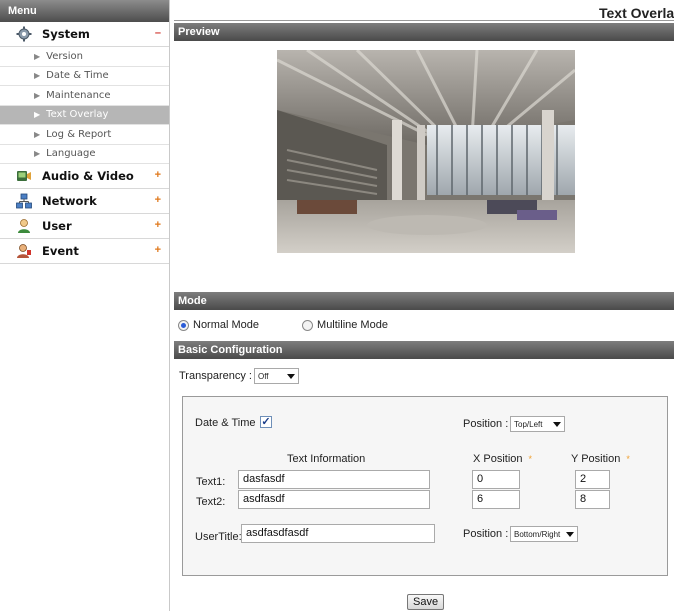 This screenshot has width=674, height=611. I want to click on text2-input: asdfasdf, so click(334, 499).